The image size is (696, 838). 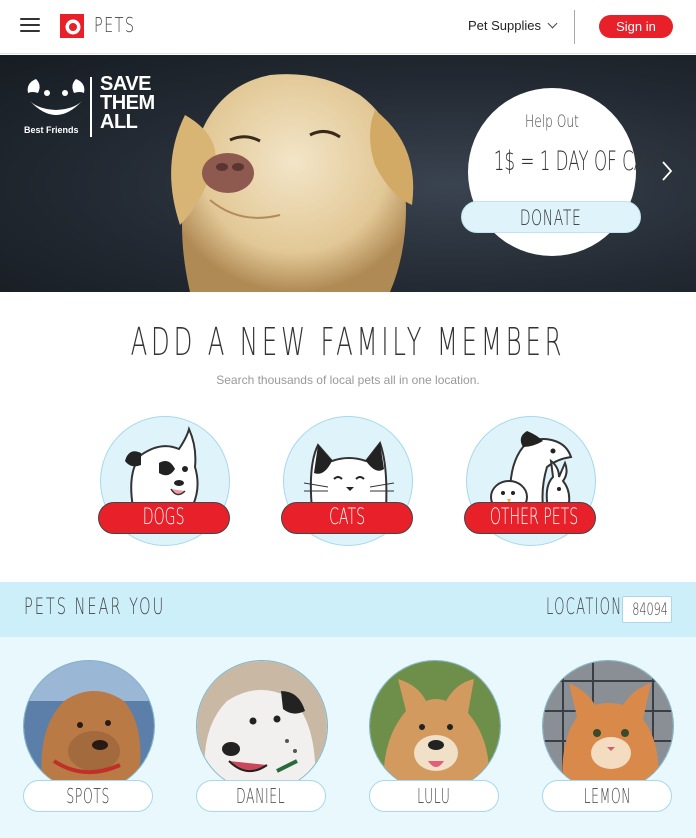 I want to click on pet-name-label: LULU, so click(x=434, y=796).